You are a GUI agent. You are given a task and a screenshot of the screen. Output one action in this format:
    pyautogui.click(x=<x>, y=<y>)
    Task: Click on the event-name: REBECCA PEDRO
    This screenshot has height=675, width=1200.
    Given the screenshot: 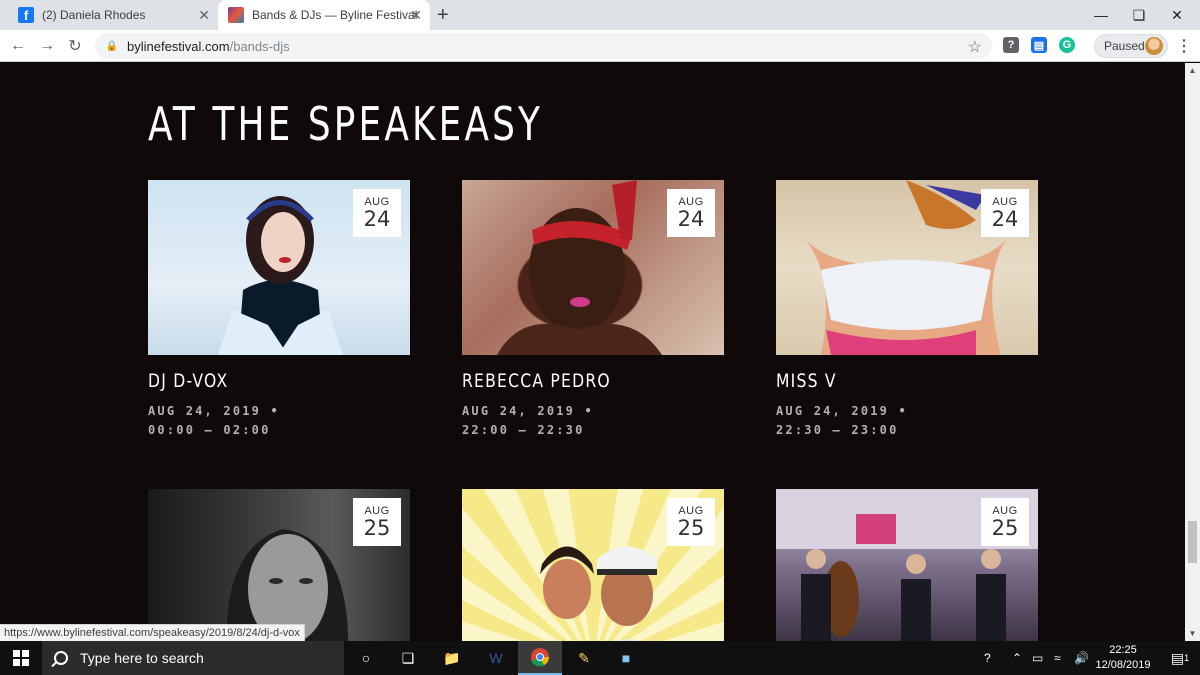 What is the action you would take?
    pyautogui.click(x=569, y=381)
    